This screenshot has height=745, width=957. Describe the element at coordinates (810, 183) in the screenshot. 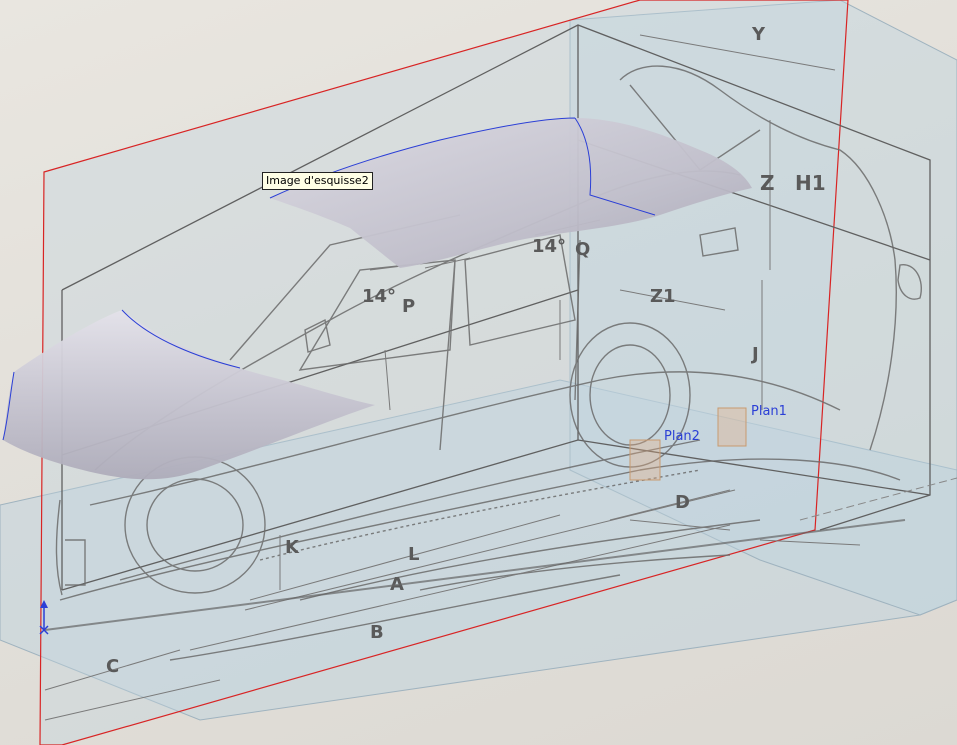

I see `dim-h1: H1` at that location.